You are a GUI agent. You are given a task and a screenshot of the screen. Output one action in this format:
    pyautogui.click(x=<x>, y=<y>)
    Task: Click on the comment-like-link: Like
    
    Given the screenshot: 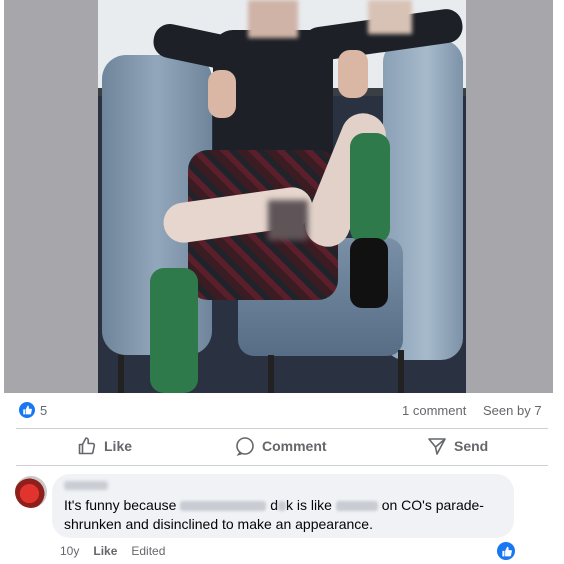 What is the action you would take?
    pyautogui.click(x=105, y=551)
    